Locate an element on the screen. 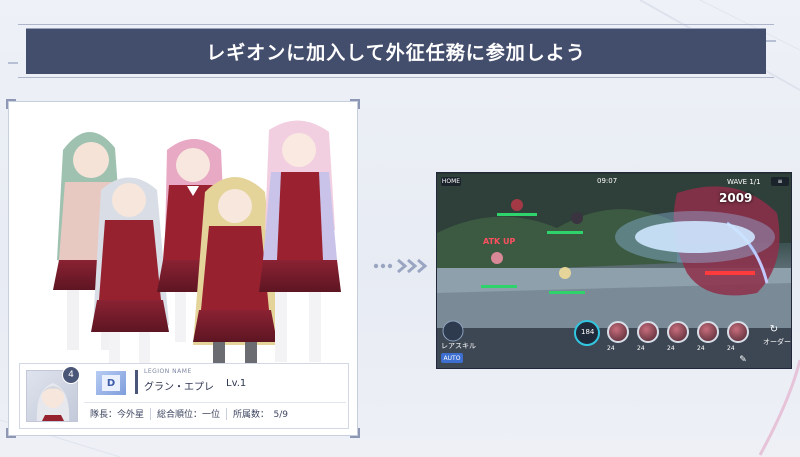  legion-rank-letter: D is located at coordinates (111, 383).